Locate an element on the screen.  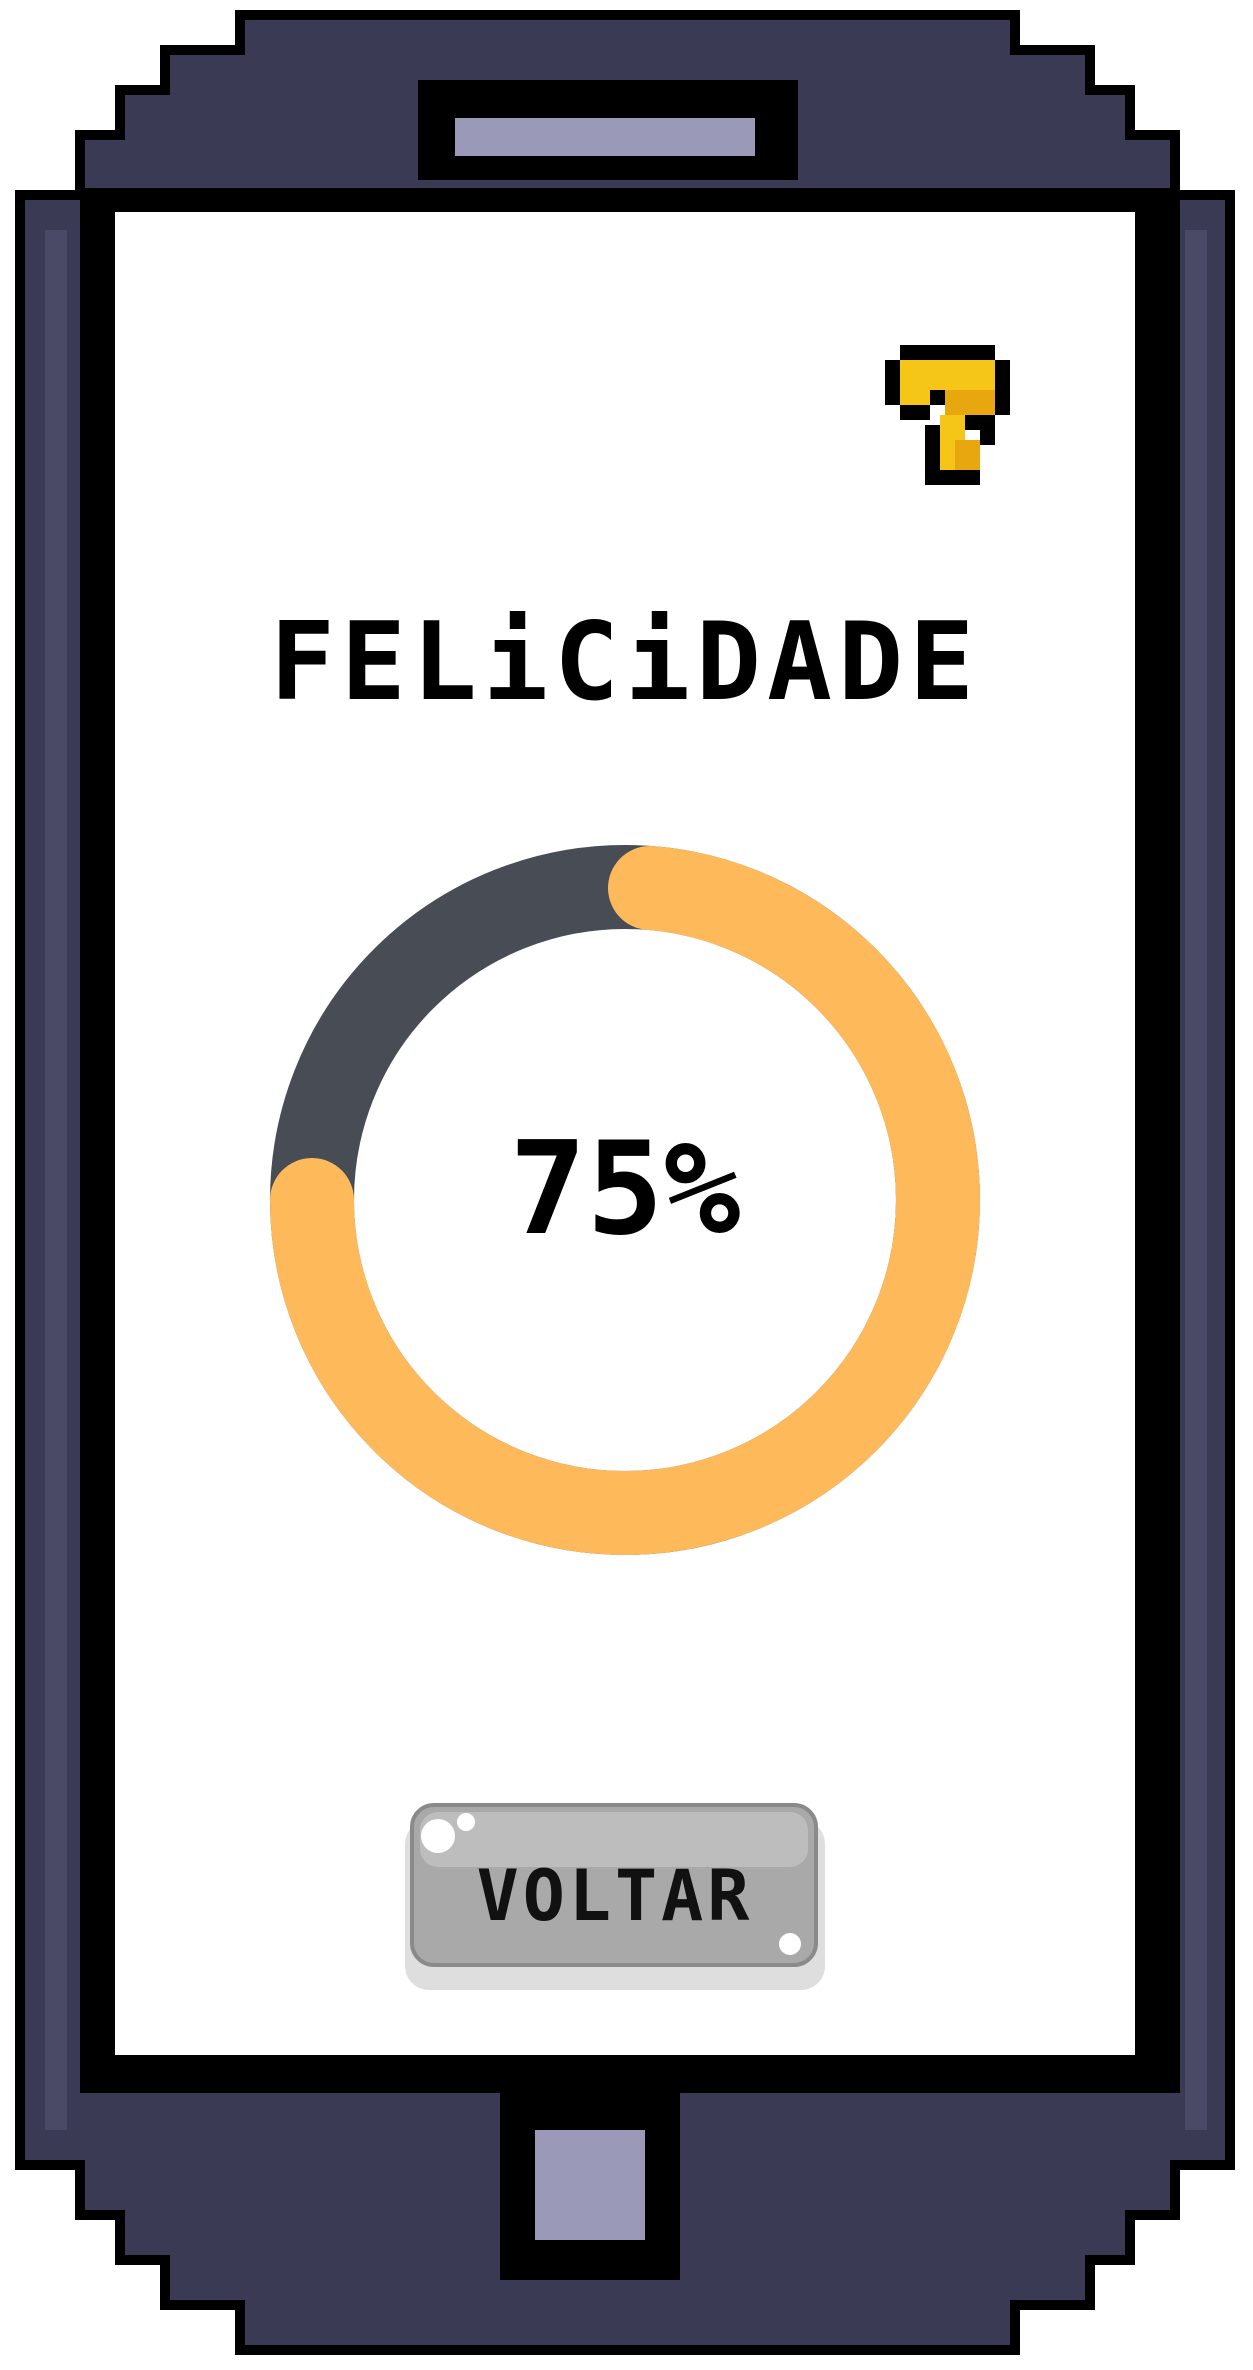
back-button-sheen is located at coordinates (614, 1839).